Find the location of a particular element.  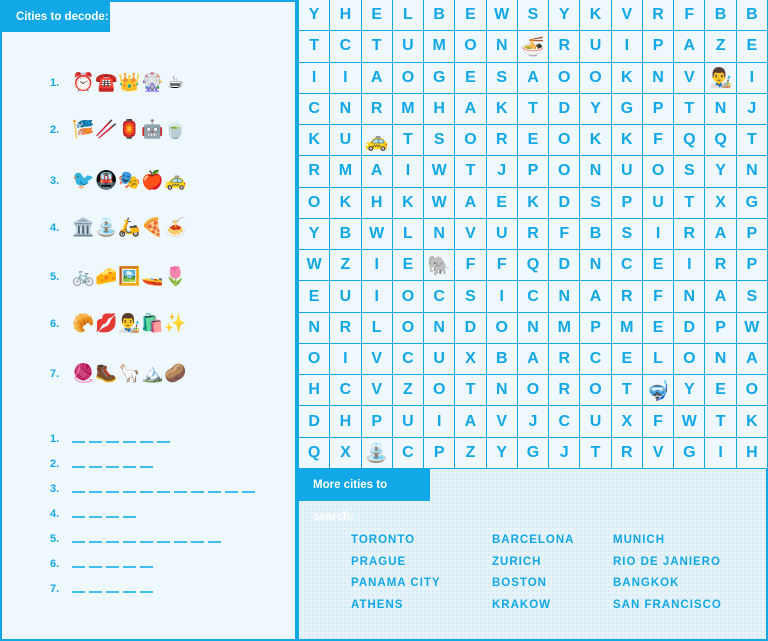

grid-cell: U is located at coordinates (408, 47).